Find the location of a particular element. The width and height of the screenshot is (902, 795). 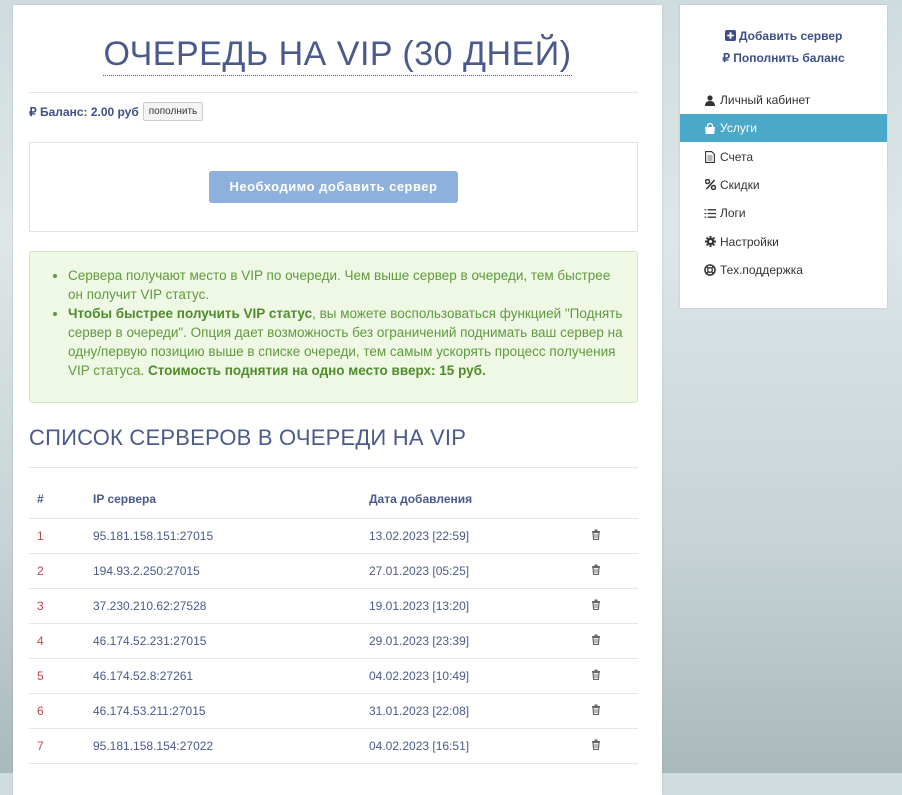

row-date: 04.02.2023 [16:51] is located at coordinates (472, 746).